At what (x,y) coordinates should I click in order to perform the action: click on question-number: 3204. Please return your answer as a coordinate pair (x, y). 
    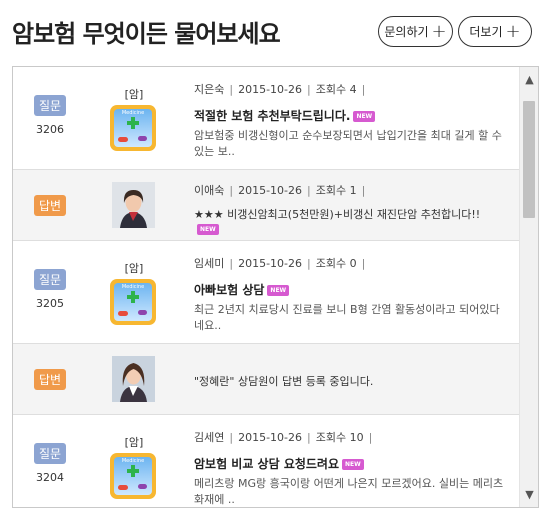
    Looking at the image, I should click on (50, 477).